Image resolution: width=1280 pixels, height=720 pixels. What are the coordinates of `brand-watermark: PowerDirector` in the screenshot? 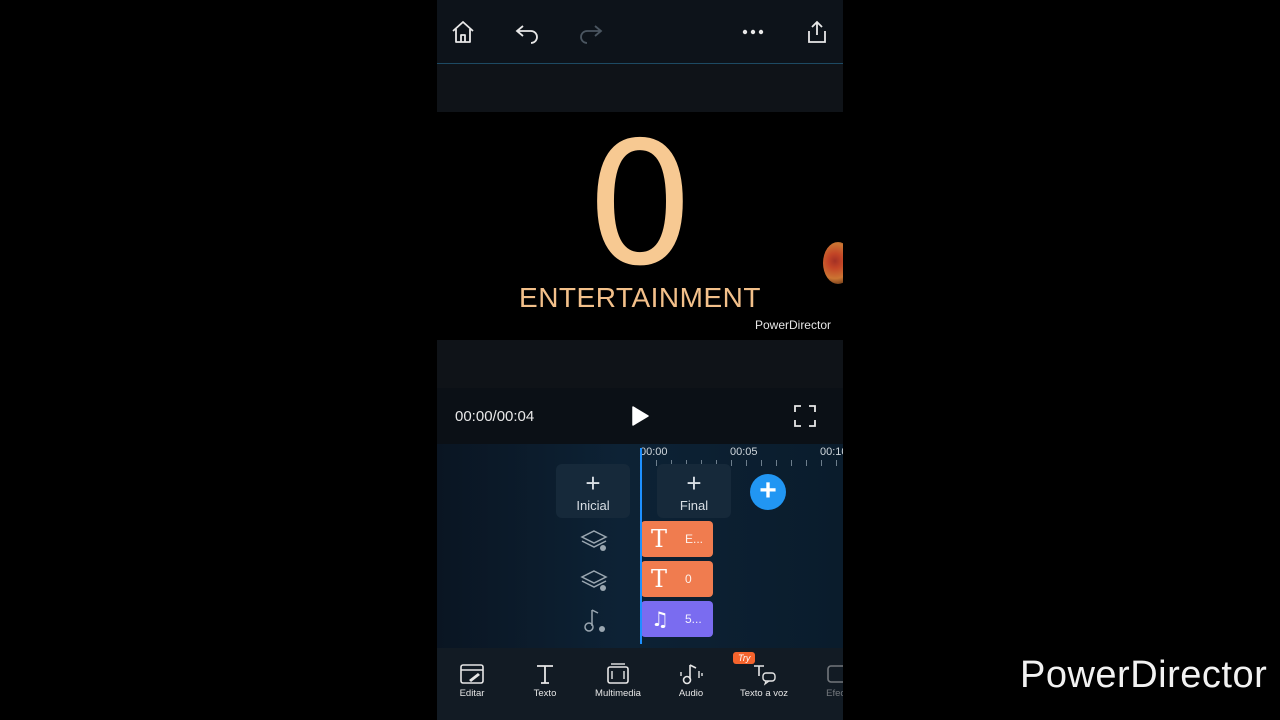 It's located at (1144, 675).